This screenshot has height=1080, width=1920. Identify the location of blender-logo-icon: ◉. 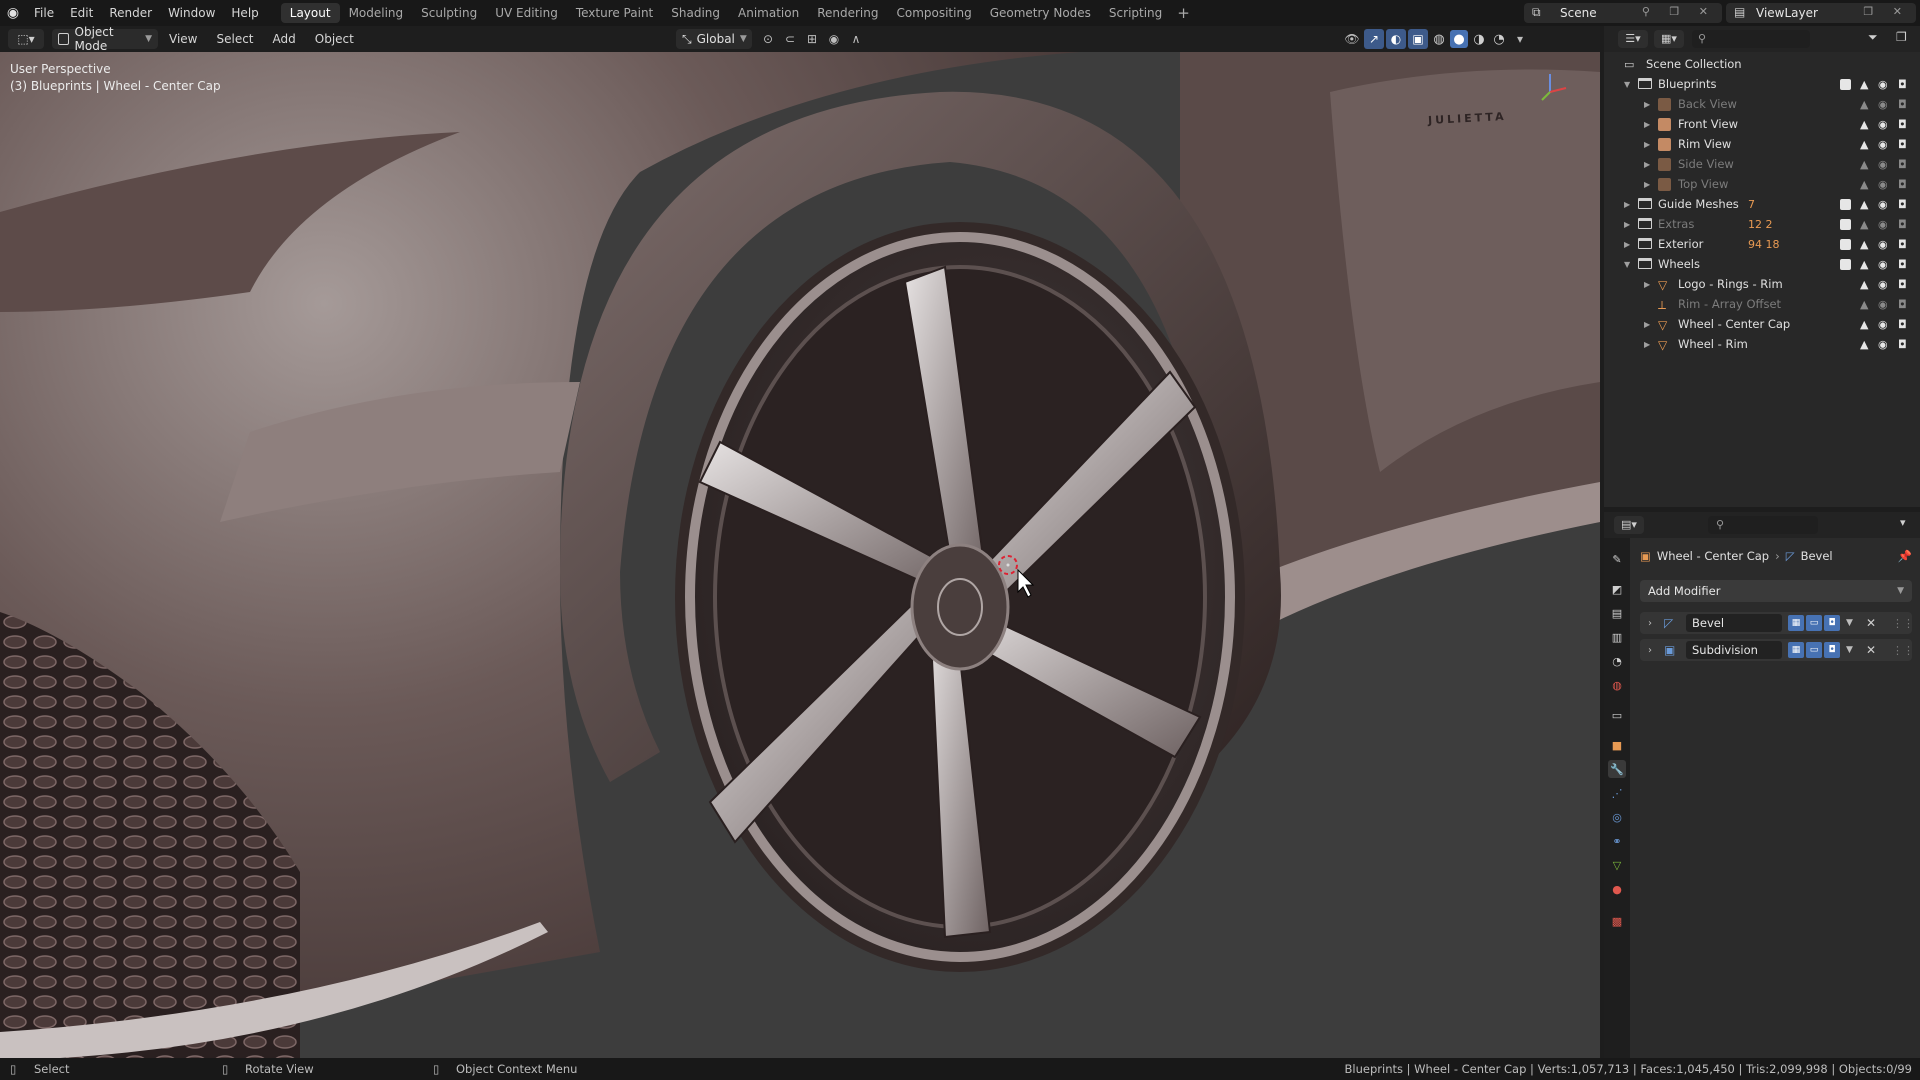
(13, 13).